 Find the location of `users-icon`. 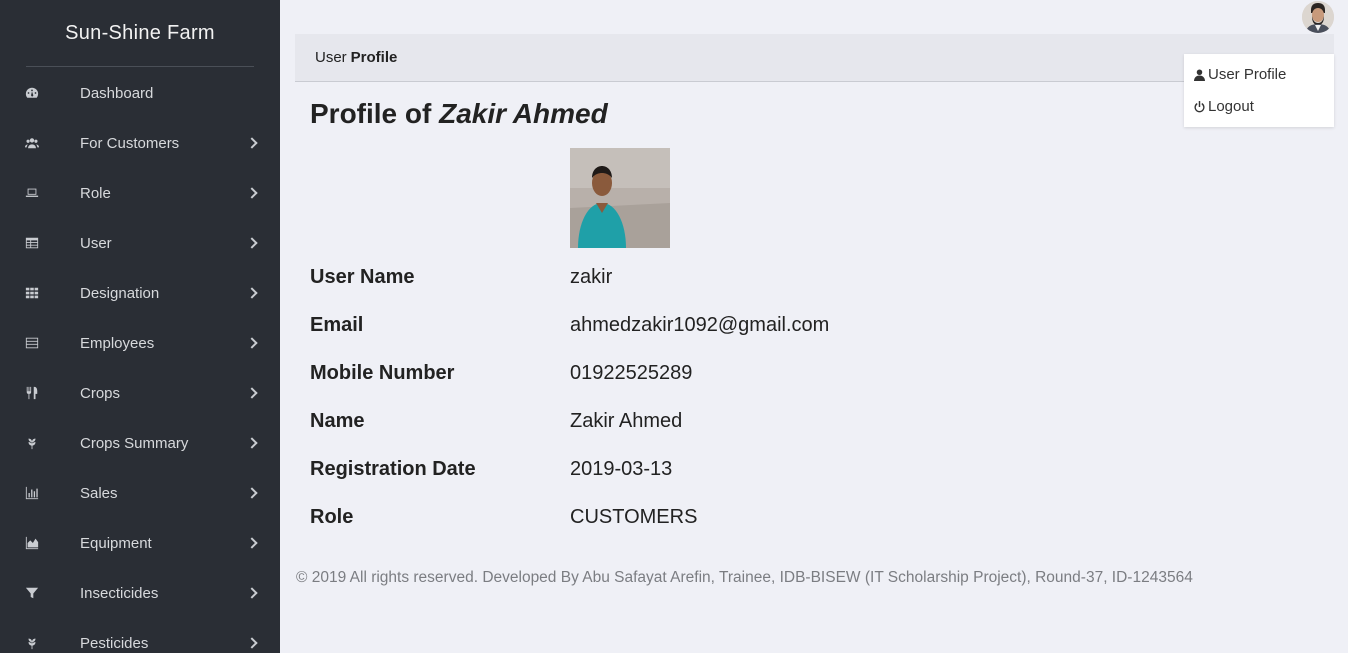

users-icon is located at coordinates (32, 143).